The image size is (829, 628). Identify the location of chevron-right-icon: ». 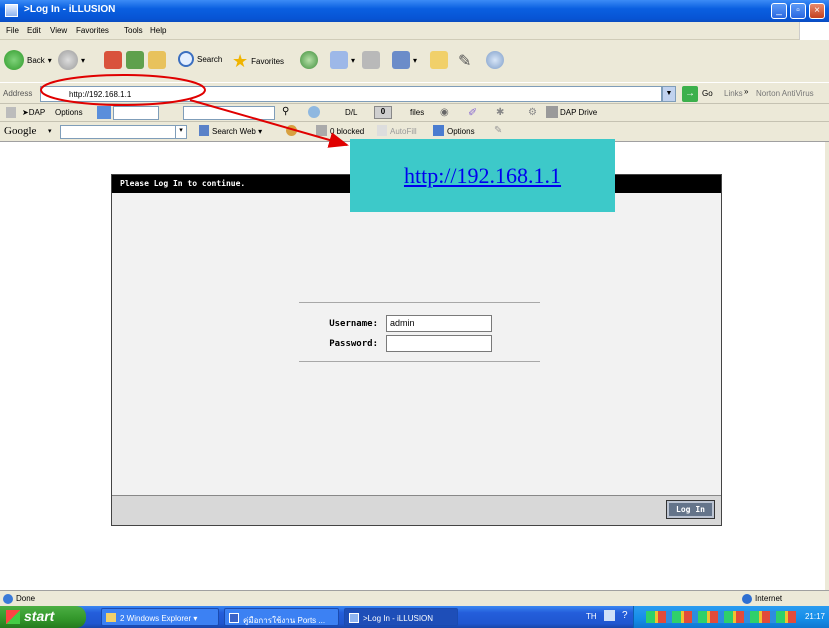
(746, 91).